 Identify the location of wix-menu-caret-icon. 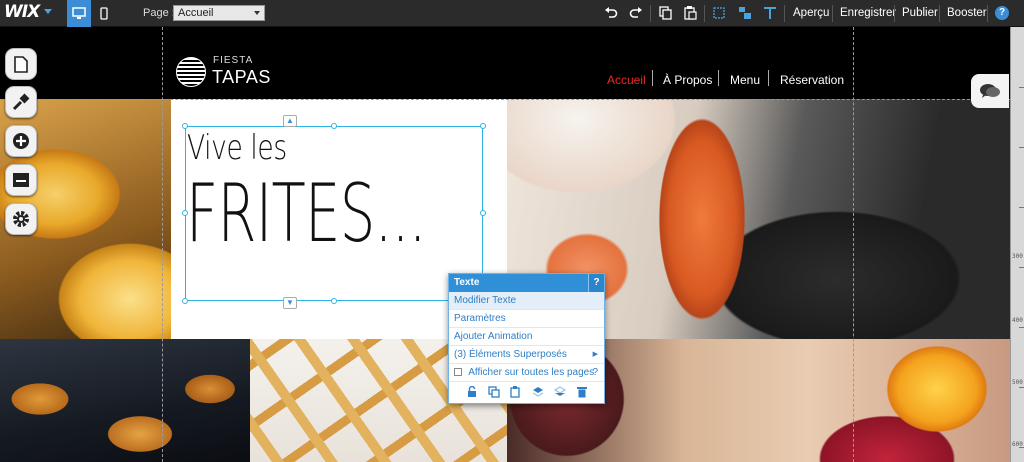
(48, 11).